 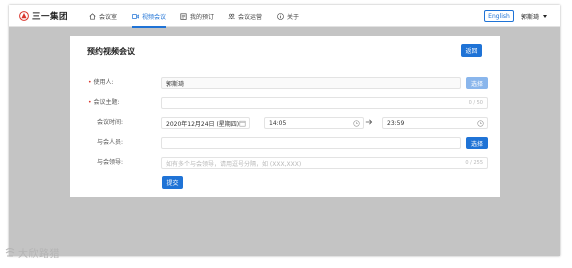 I want to click on nav-tab-meeting-room: 会议室, so click(x=103, y=16).